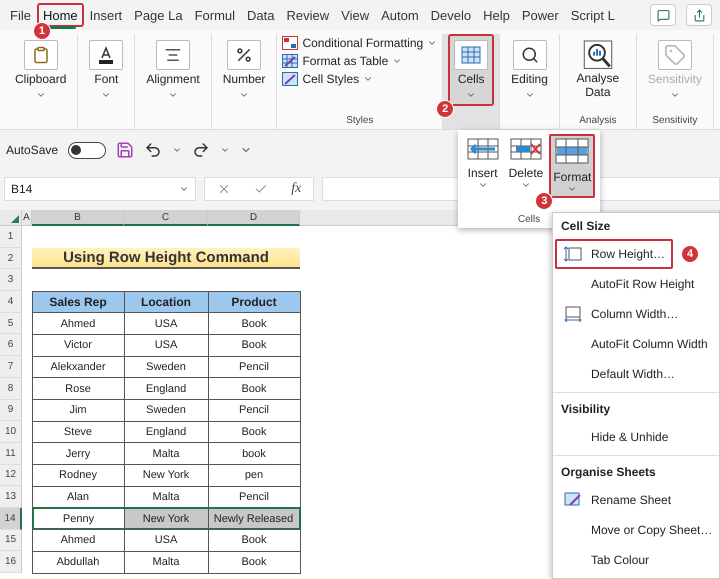 This screenshot has height=579, width=720. Describe the element at coordinates (675, 121) in the screenshot. I see `group-label: Sensitivity` at that location.